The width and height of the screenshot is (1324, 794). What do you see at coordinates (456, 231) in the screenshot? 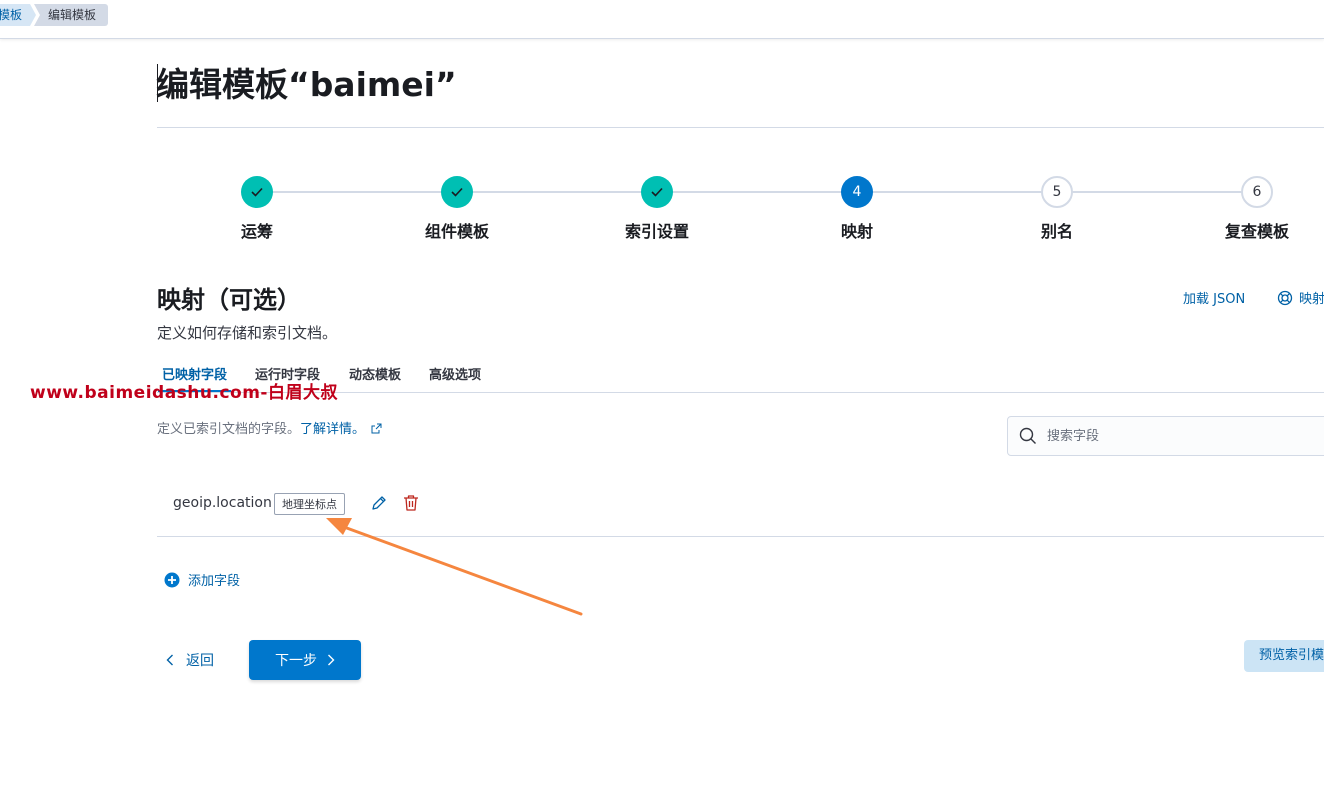
I see `step-label: 组件模板` at bounding box center [456, 231].